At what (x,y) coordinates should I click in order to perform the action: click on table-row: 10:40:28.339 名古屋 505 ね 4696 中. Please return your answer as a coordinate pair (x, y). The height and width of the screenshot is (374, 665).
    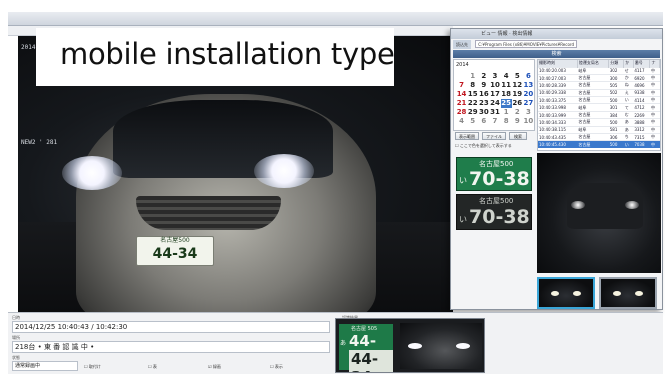
    Looking at the image, I should click on (599, 85).